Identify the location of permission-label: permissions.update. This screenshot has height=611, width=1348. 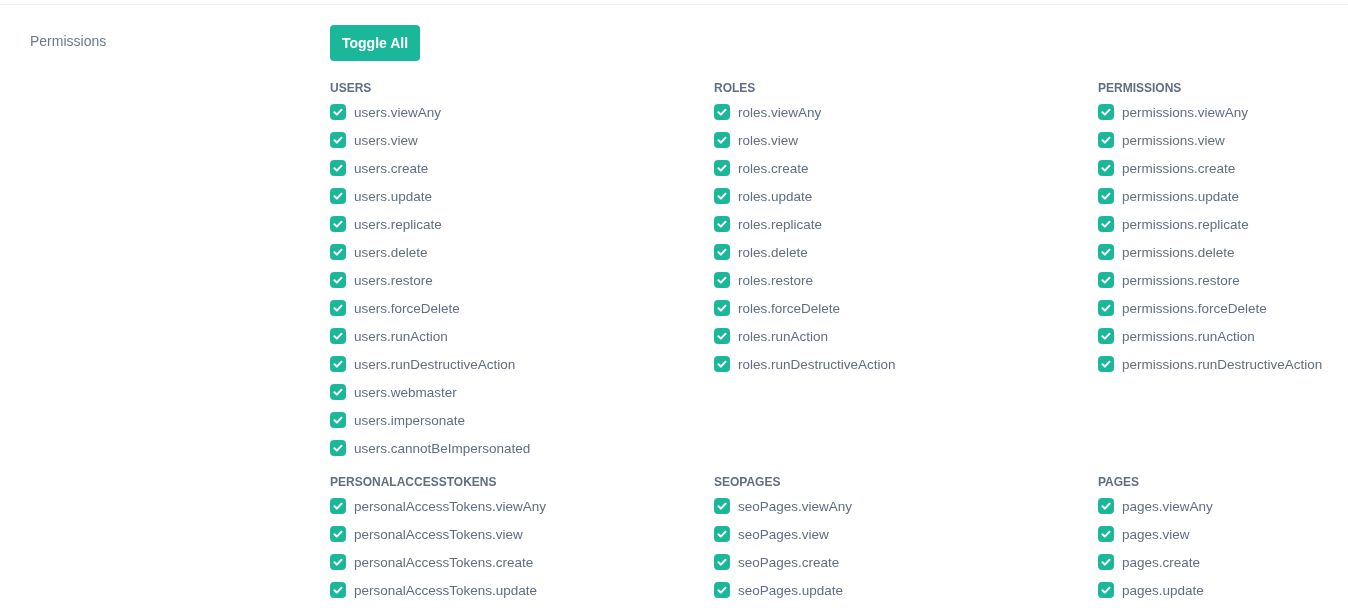
(1181, 196).